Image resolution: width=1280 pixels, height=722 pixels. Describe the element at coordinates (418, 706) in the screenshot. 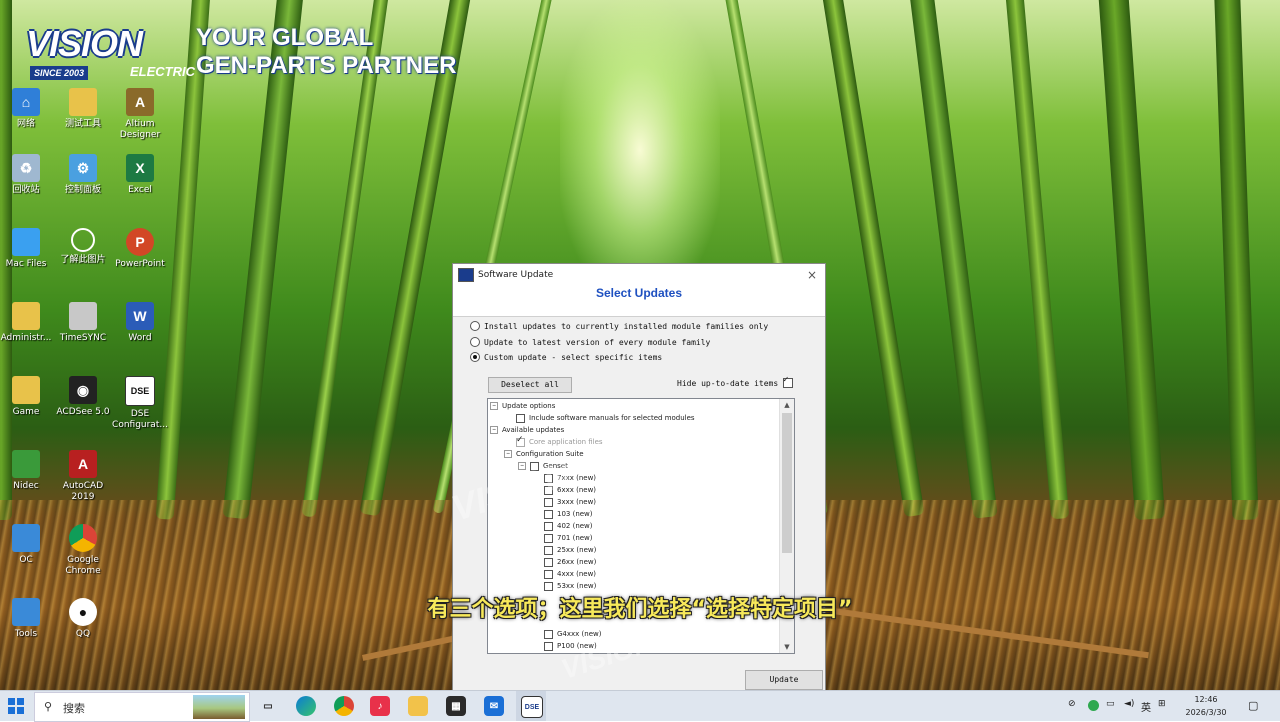

I see `file-explorer-icon` at that location.